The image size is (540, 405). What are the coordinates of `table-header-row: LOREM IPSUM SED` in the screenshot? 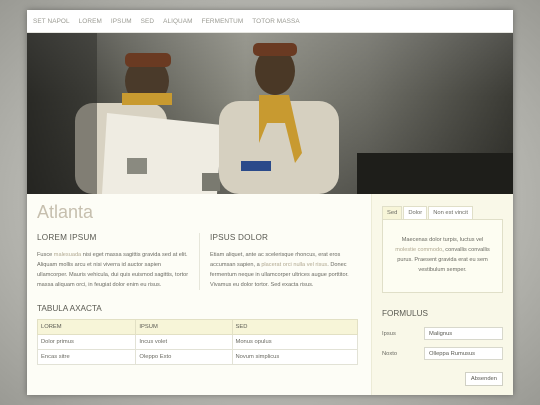 It's located at (197, 327).